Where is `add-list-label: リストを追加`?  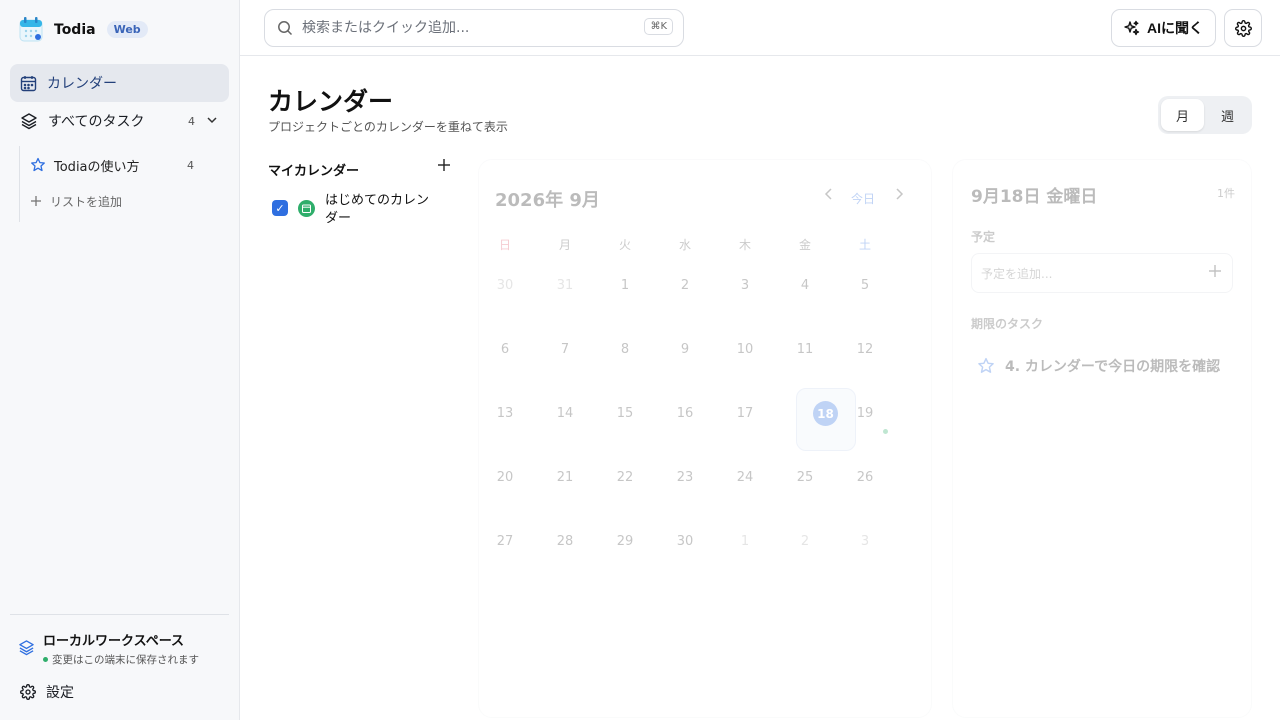
add-list-label: リストを追加 is located at coordinates (86, 201).